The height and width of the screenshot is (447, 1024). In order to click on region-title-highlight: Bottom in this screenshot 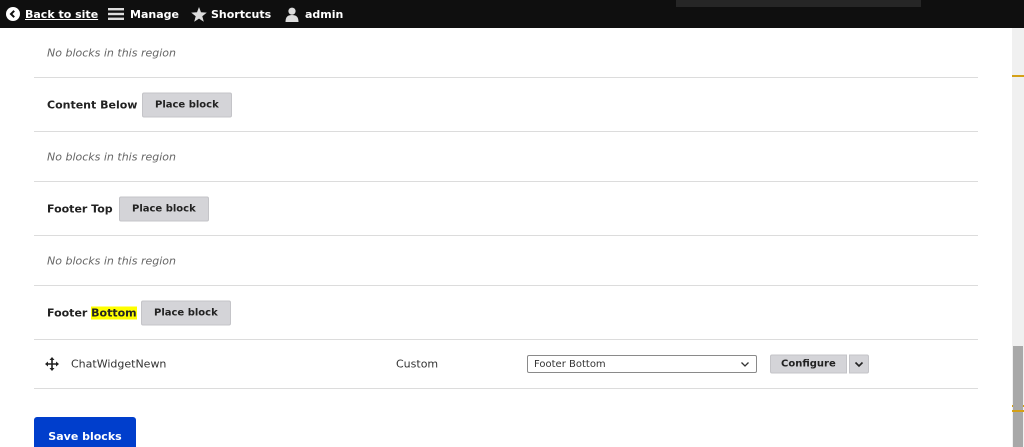, I will do `click(114, 312)`.